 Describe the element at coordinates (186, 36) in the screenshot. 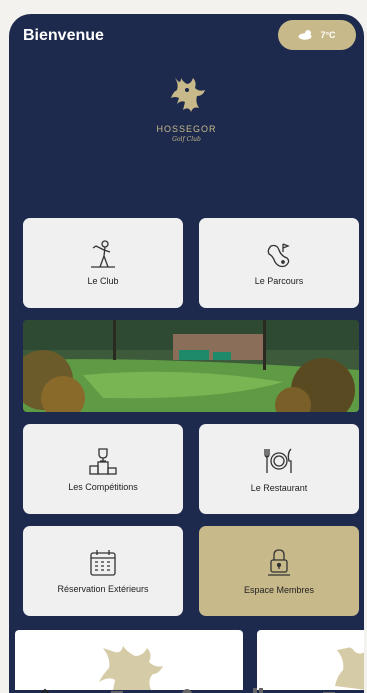

I see `header: Bienvenue 7°C` at that location.